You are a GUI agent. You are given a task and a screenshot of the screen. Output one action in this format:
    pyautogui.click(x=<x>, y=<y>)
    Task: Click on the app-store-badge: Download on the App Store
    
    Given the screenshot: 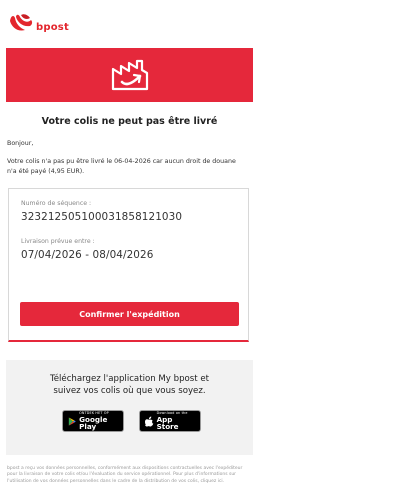 What is the action you would take?
    pyautogui.click(x=170, y=421)
    